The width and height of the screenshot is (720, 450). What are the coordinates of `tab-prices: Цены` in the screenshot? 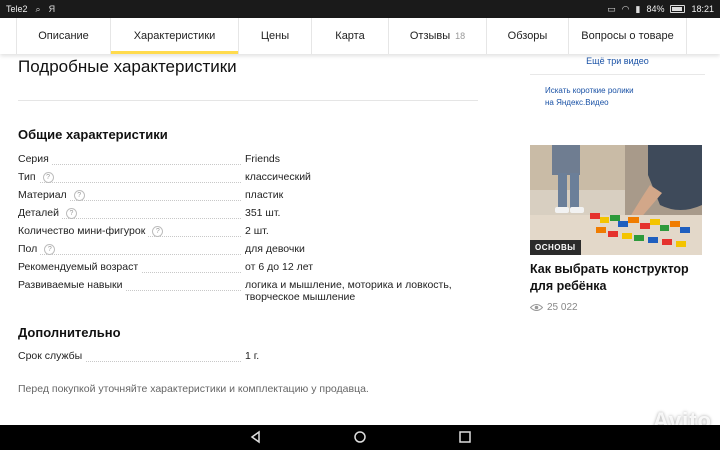 It's located at (275, 36).